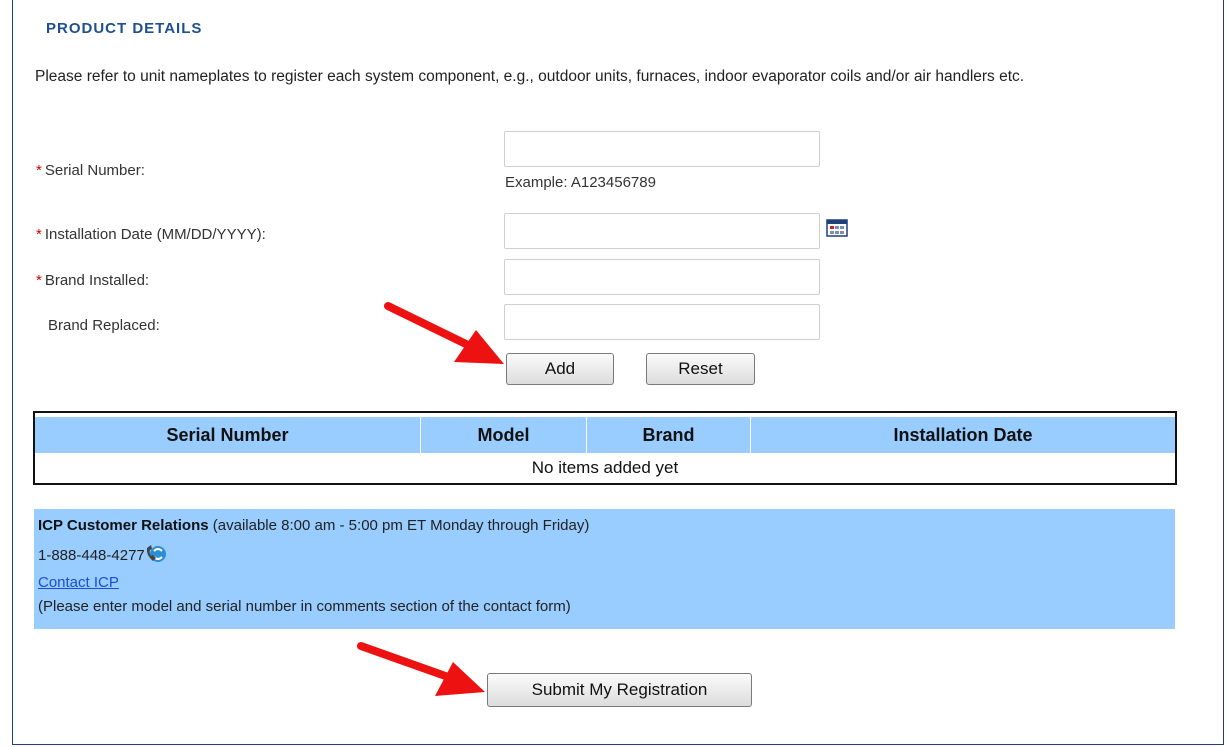  Describe the element at coordinates (124, 28) in the screenshot. I see `section-title: PRODUCT DETAILS` at that location.